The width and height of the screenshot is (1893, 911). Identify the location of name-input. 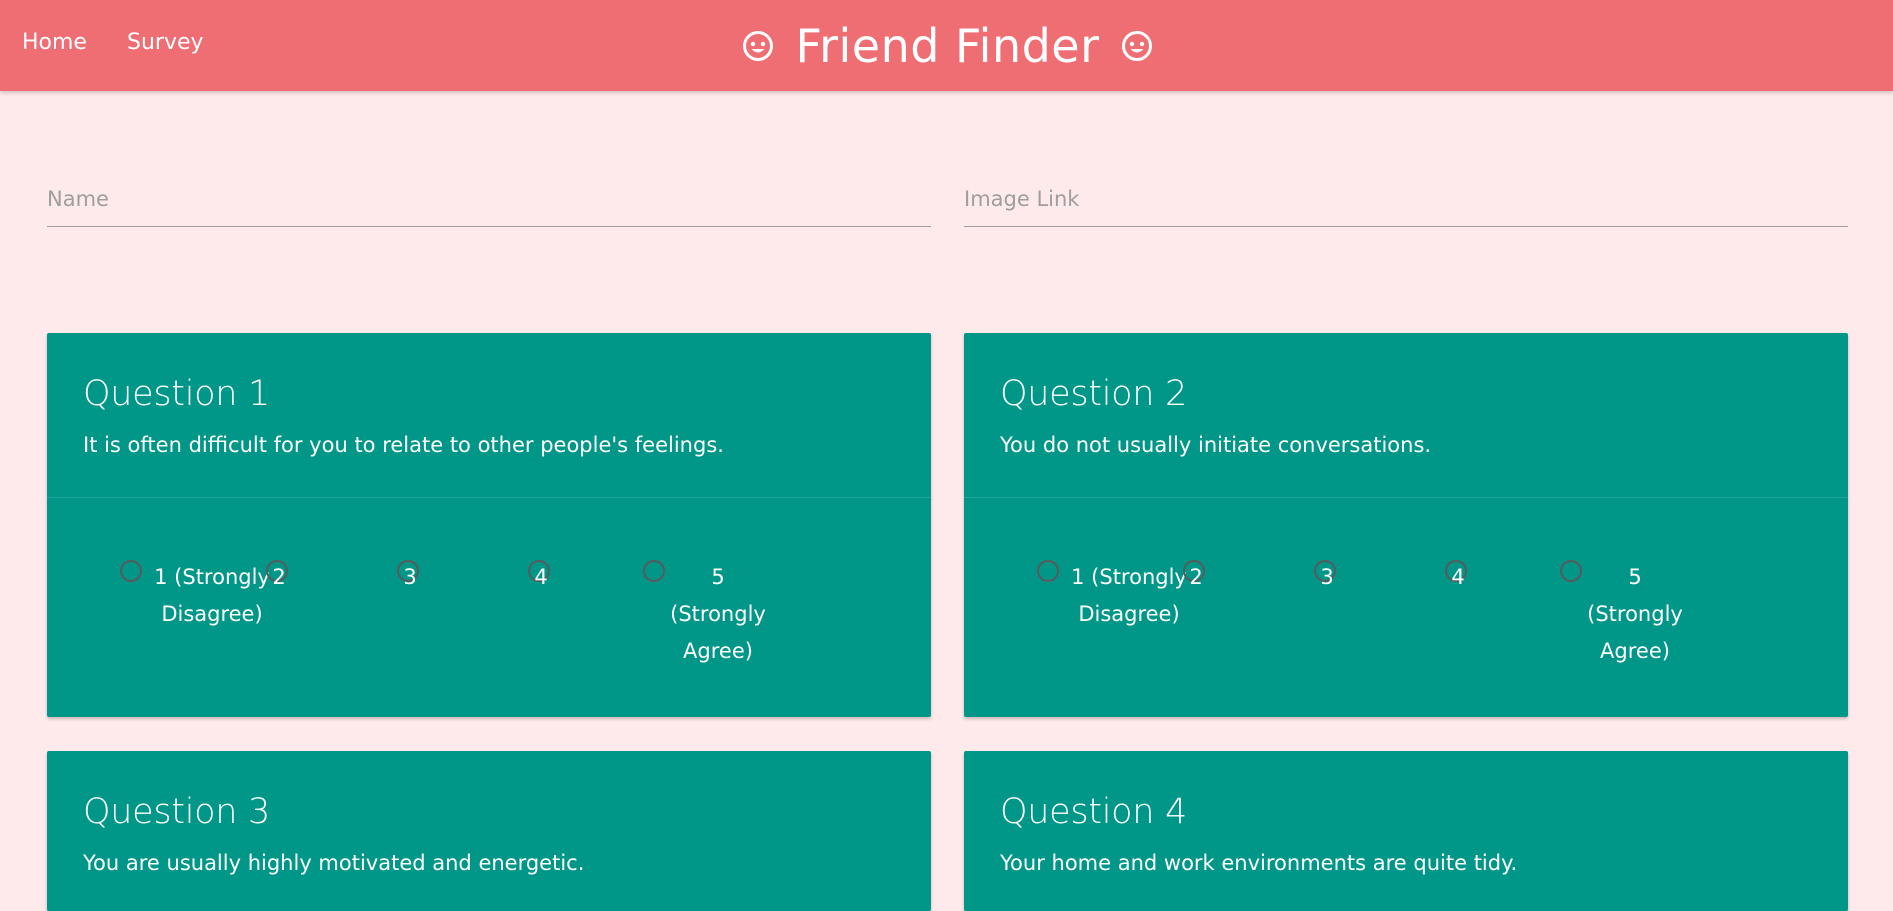
(489, 196).